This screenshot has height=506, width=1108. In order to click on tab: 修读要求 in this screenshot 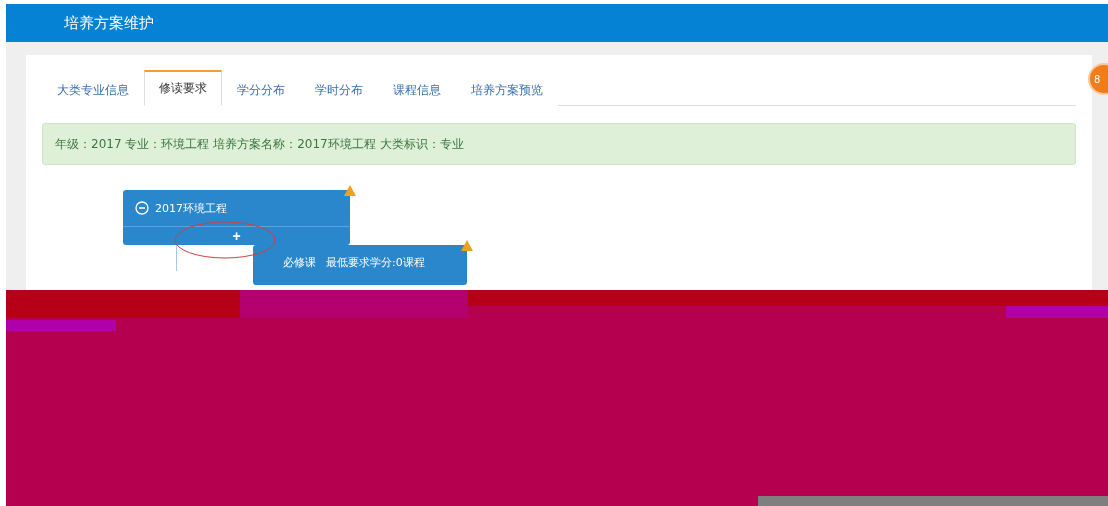, I will do `click(183, 88)`.